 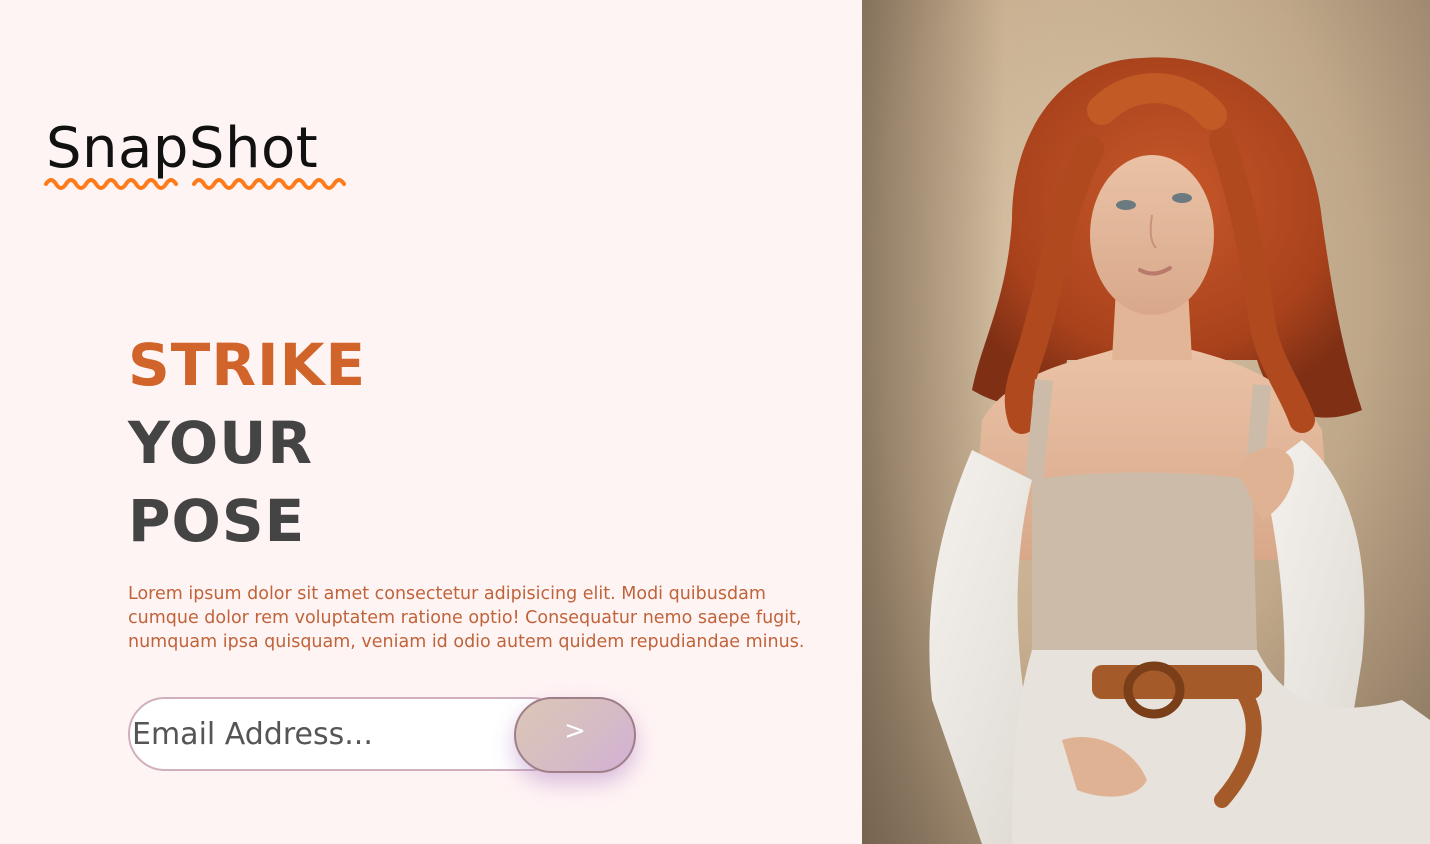 What do you see at coordinates (575, 735) in the screenshot?
I see `submit-button: >` at bounding box center [575, 735].